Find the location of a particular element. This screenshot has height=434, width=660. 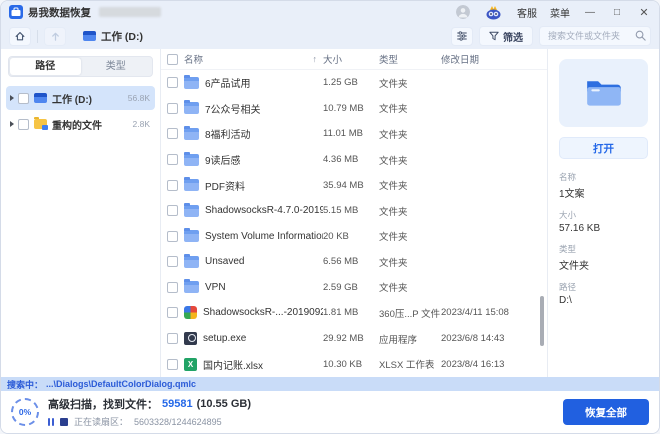

vip-mascot-icon is located at coordinates (493, 12).